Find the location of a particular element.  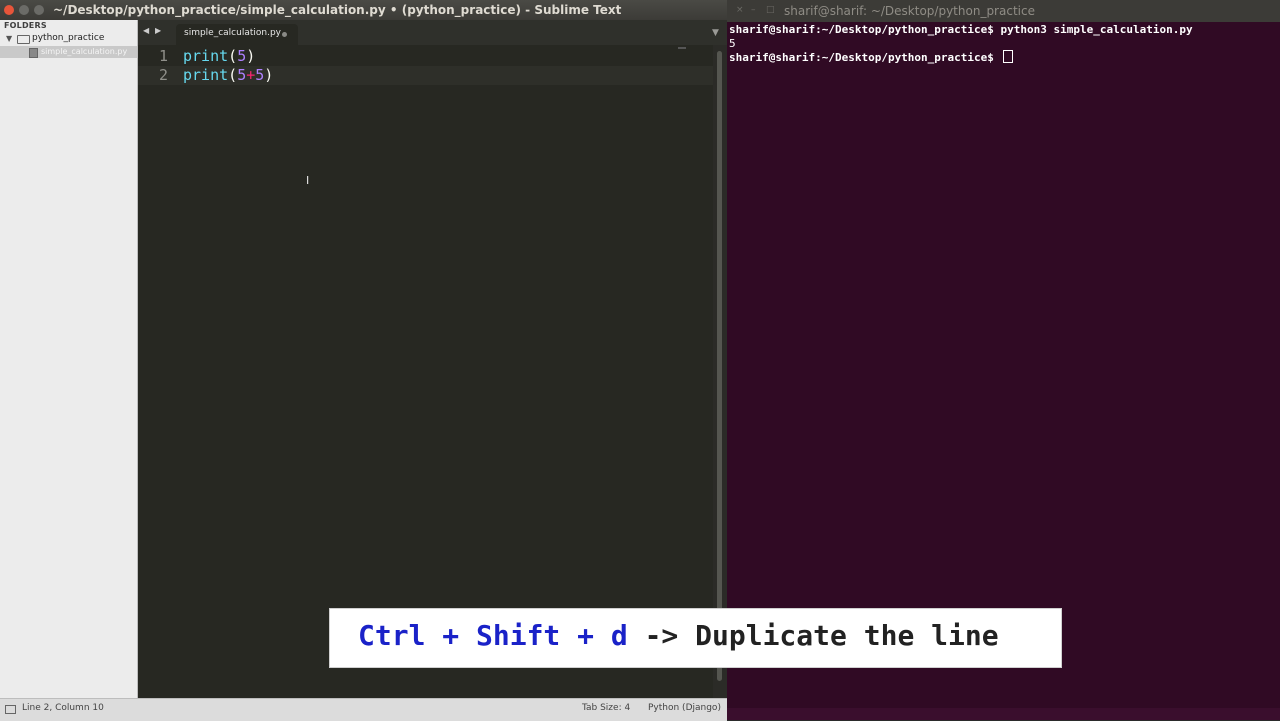

tab-dropdown-icon: ▼ is located at coordinates (715, 33).